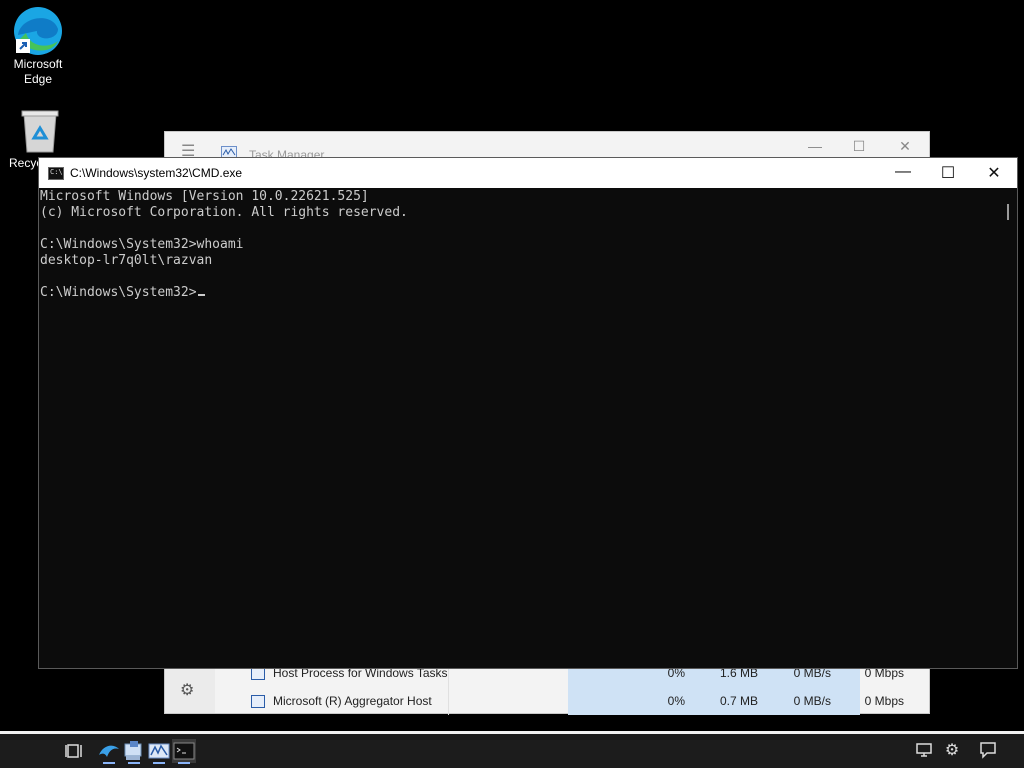 The height and width of the screenshot is (768, 1024). Describe the element at coordinates (38, 31) in the screenshot. I see `edge-icon` at that location.